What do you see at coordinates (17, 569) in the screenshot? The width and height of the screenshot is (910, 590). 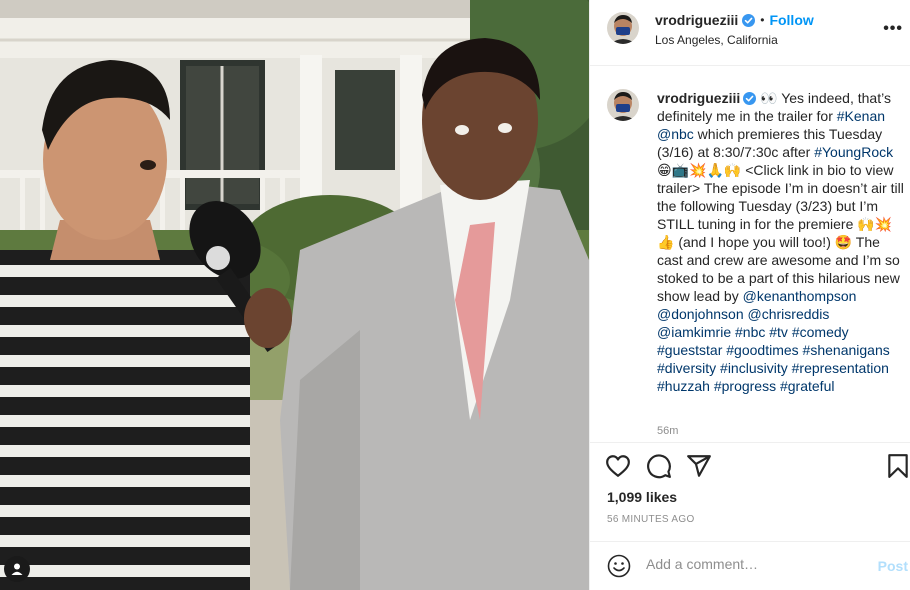 I see `user-tag-icon` at bounding box center [17, 569].